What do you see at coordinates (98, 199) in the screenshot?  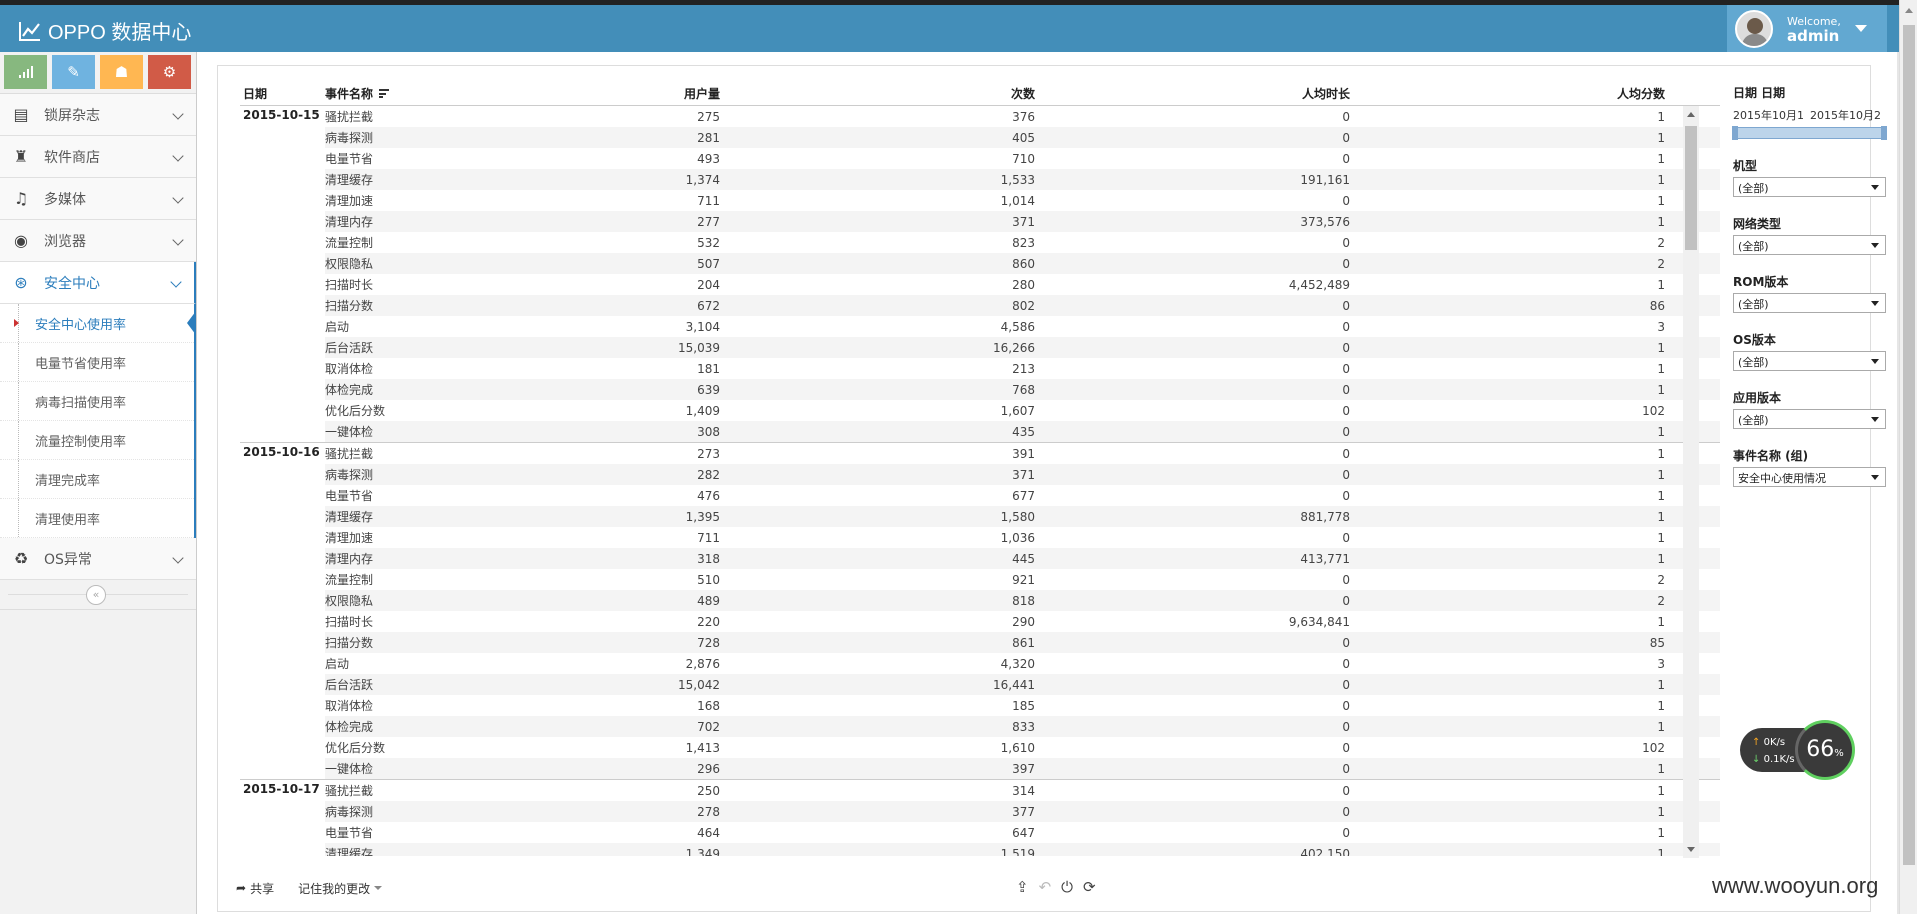 I see `nav-item-multimedia: ♫ 多媒体` at bounding box center [98, 199].